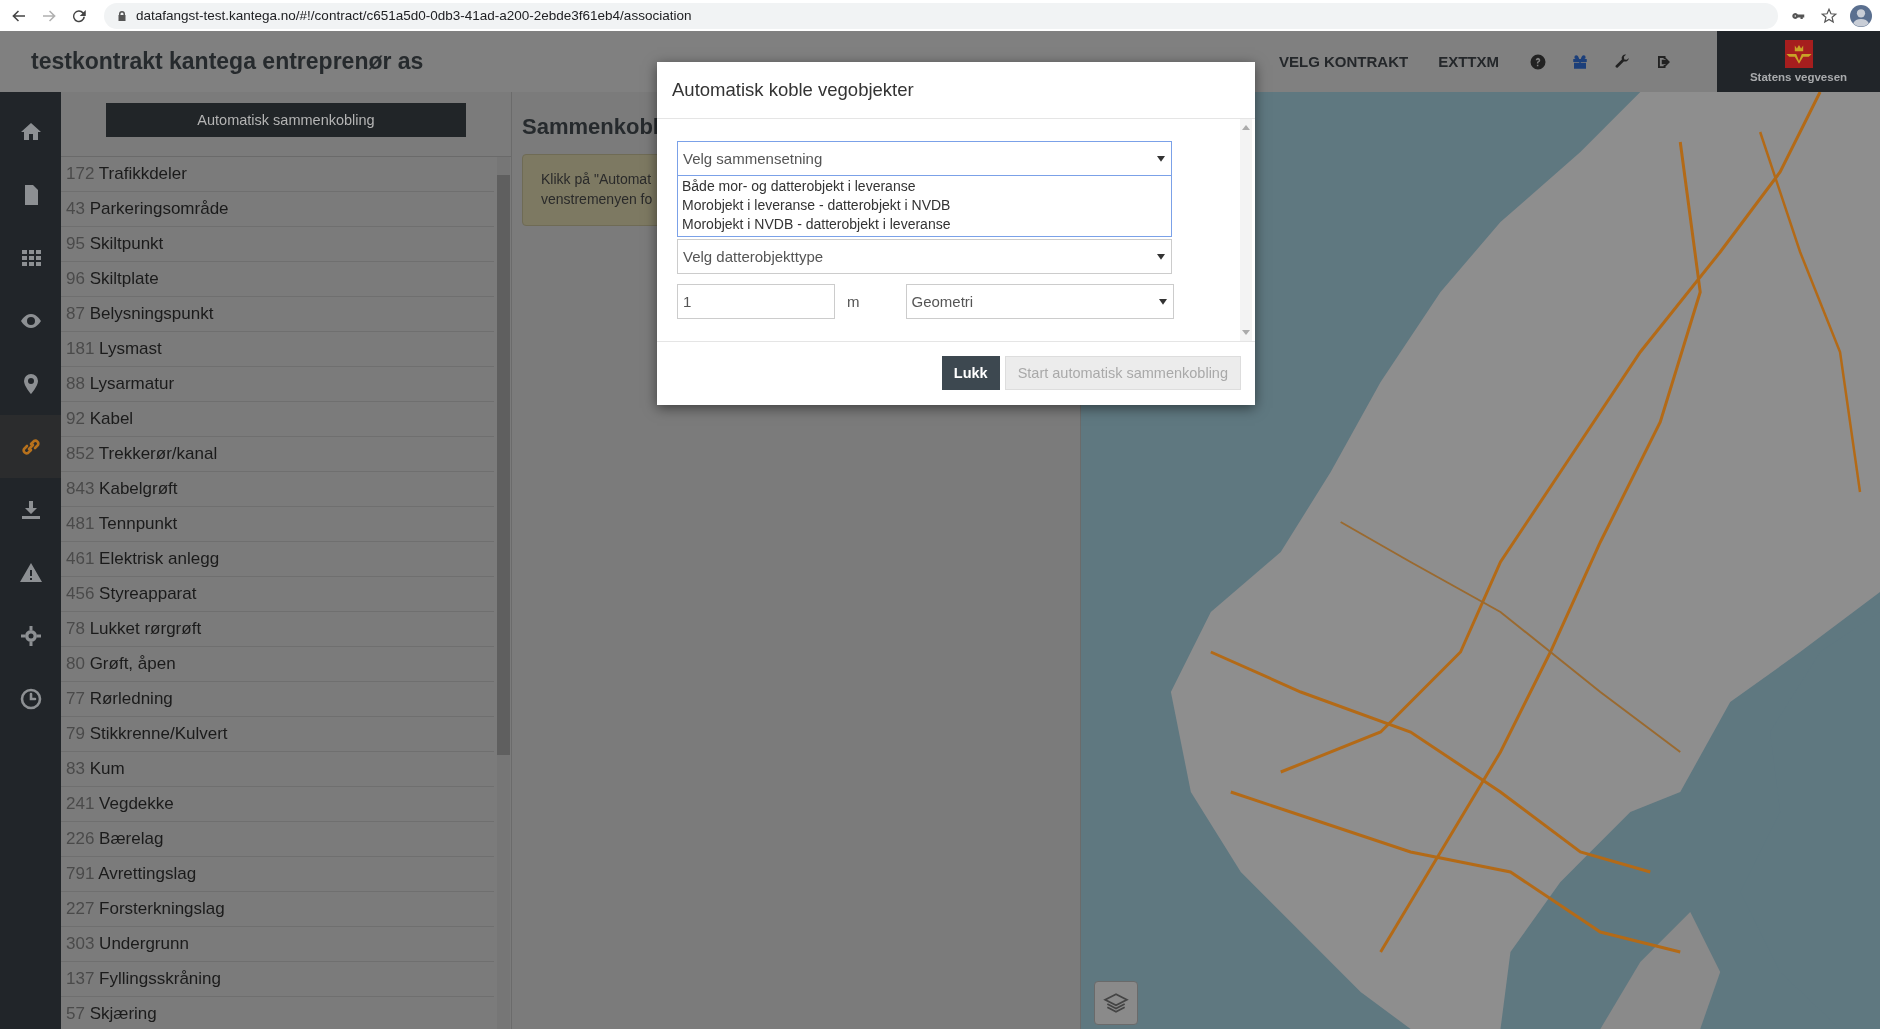  Describe the element at coordinates (30, 698) in the screenshot. I see `clock-icon` at that location.